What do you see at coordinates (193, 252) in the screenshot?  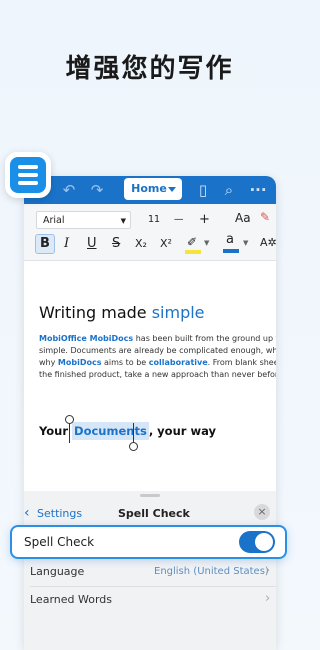 I see `highlight-swatch` at bounding box center [193, 252].